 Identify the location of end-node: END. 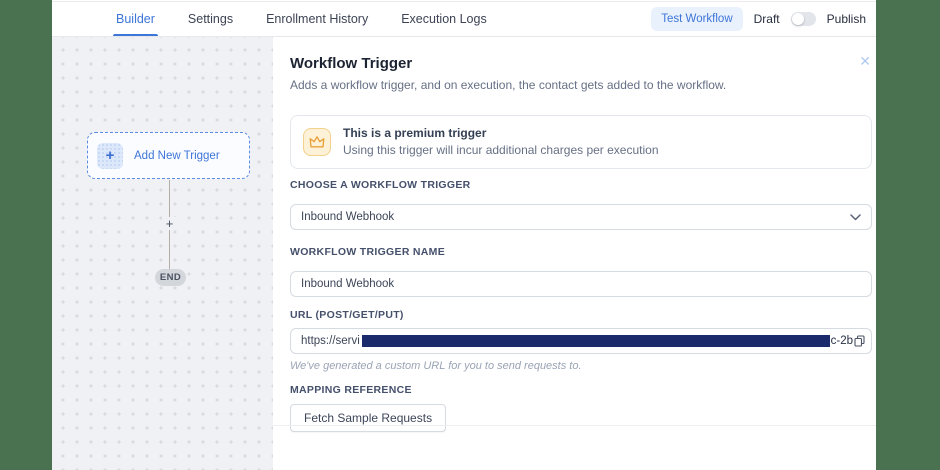
(170, 277).